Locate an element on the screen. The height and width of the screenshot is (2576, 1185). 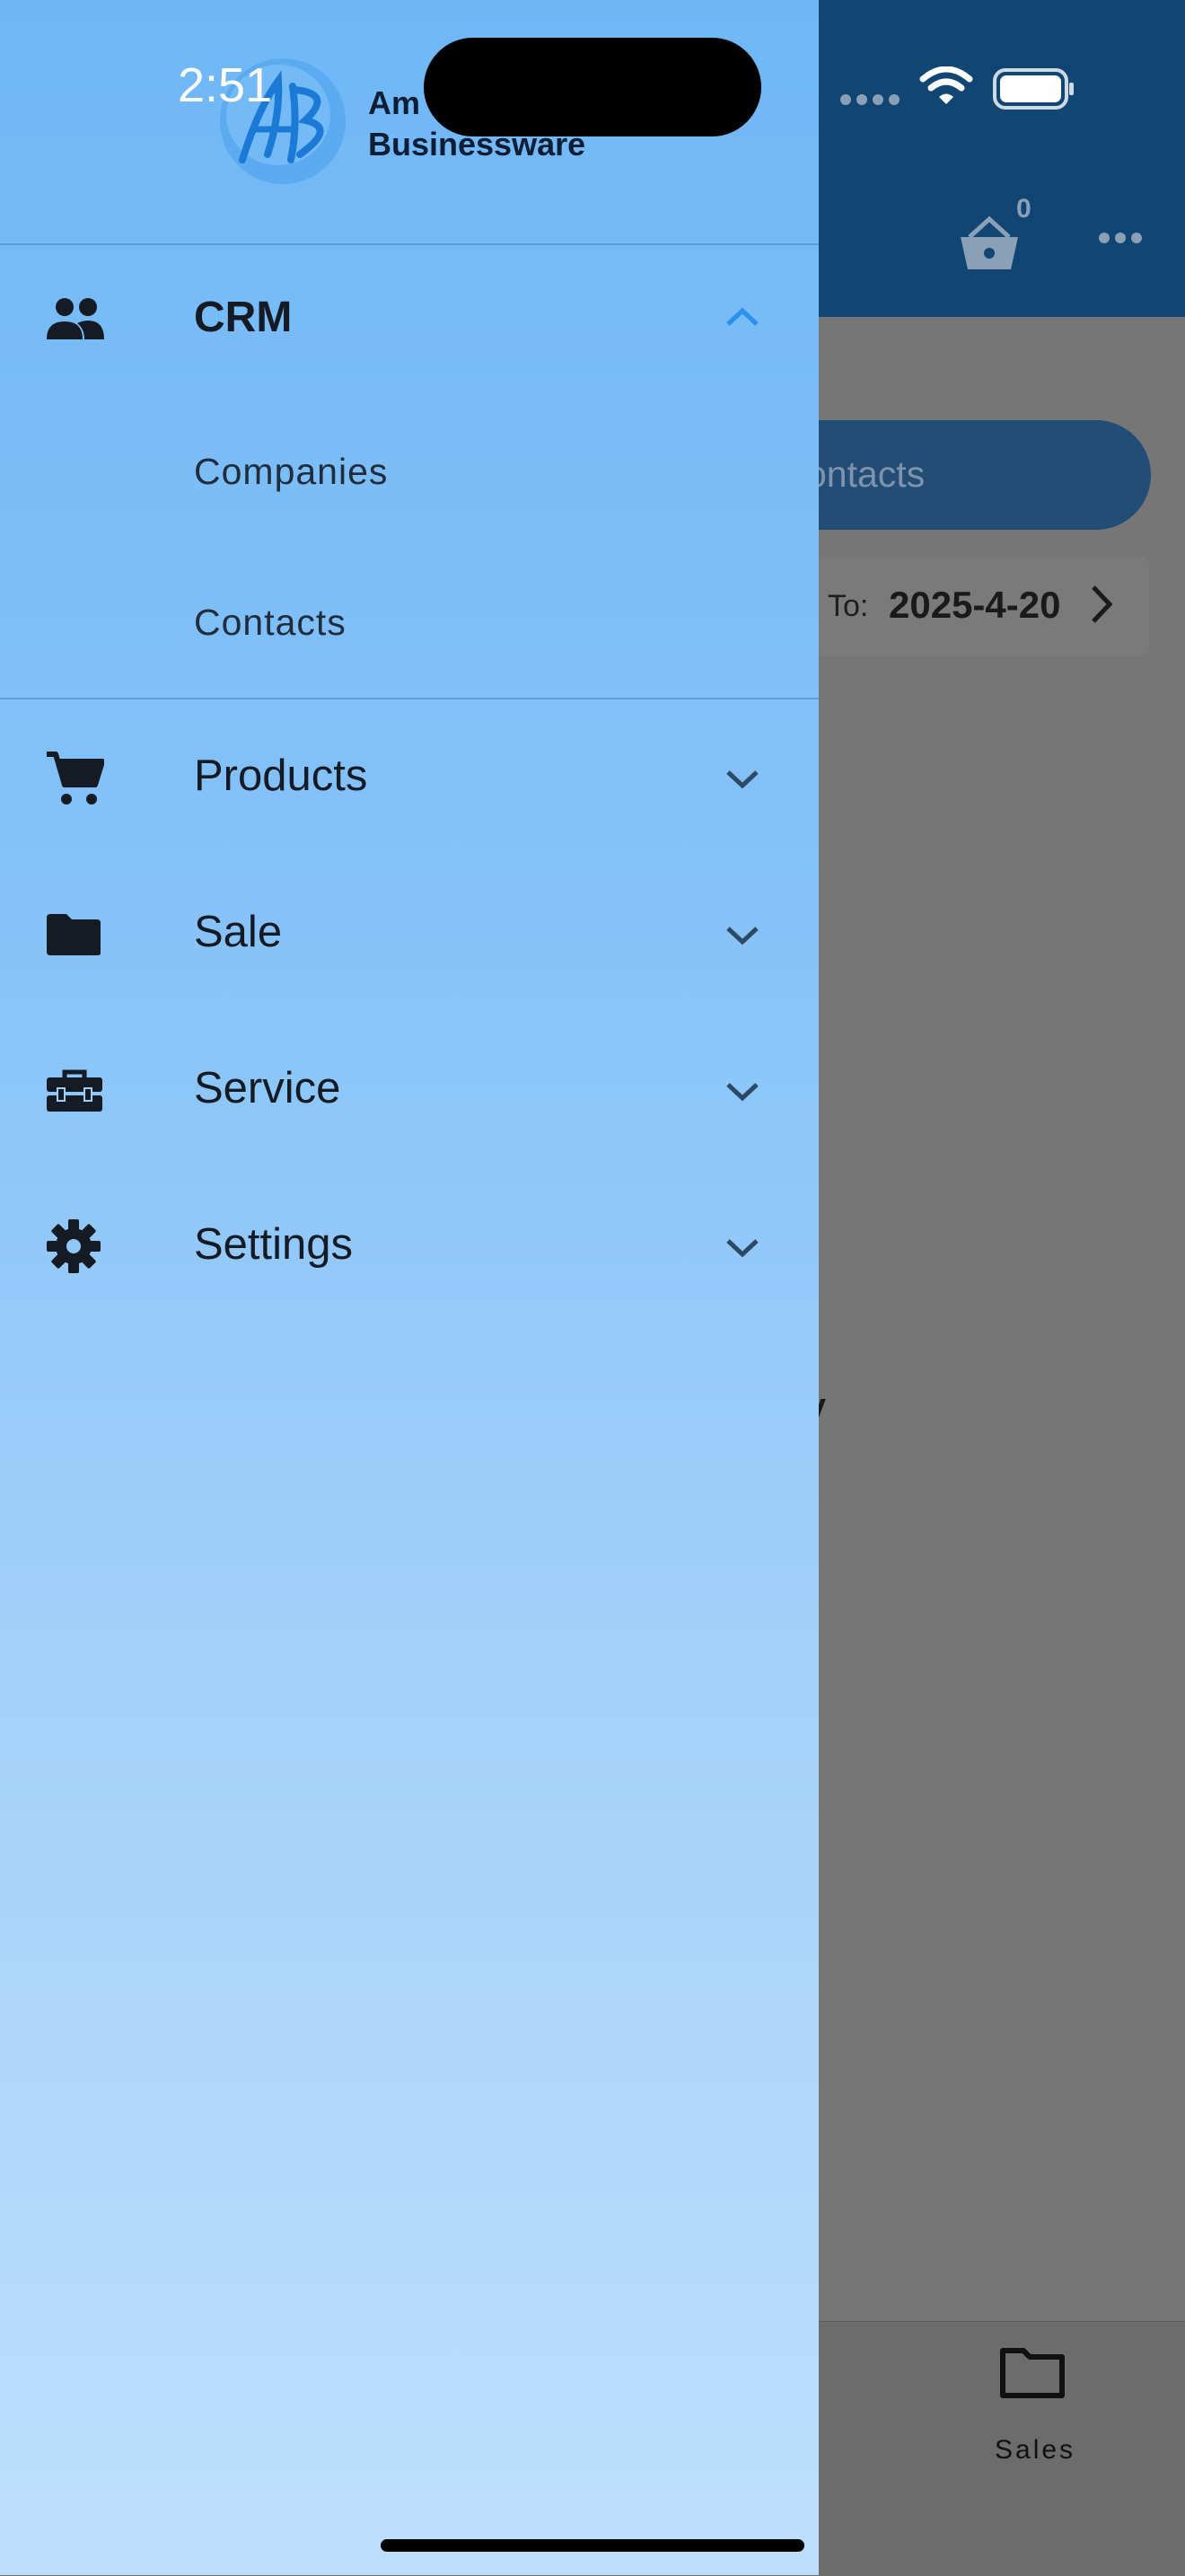
battery-icon is located at coordinates (1034, 91).